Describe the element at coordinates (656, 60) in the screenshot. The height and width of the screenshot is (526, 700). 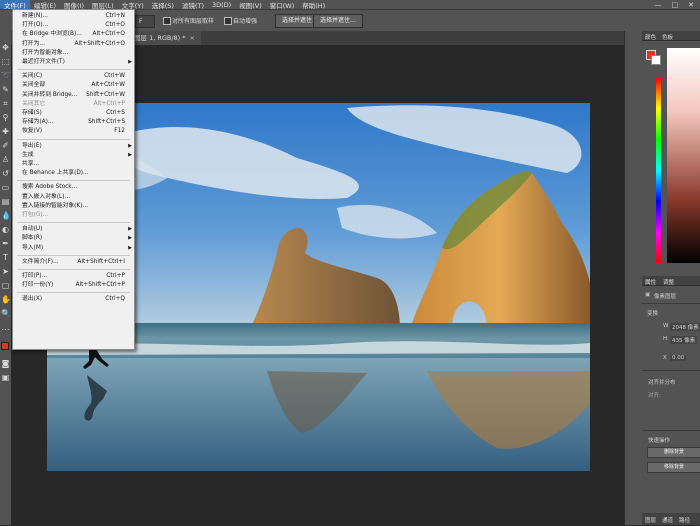
I see `color-panel-bg-swatch` at that location.